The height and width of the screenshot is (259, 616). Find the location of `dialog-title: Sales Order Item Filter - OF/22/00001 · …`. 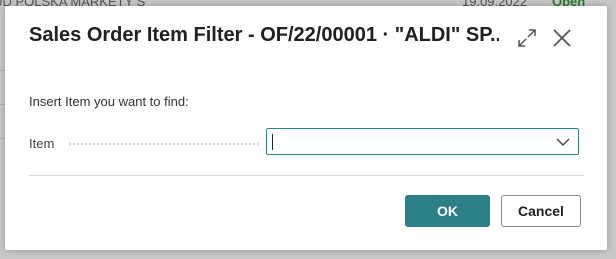

dialog-title: Sales Order Item Filter - OF/22/00001 · … is located at coordinates (264, 35).